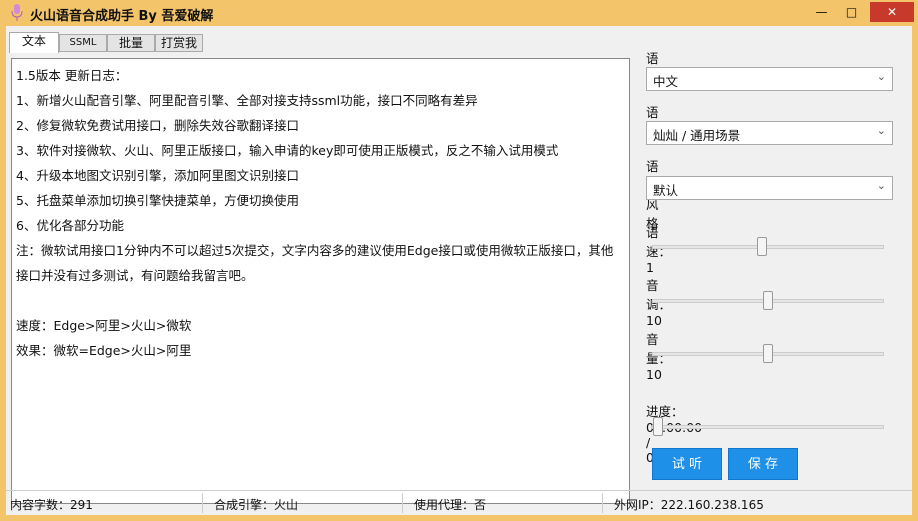 The height and width of the screenshot is (521, 918). I want to click on ip-status: 外网IP：222.160.238.165, so click(689, 505).